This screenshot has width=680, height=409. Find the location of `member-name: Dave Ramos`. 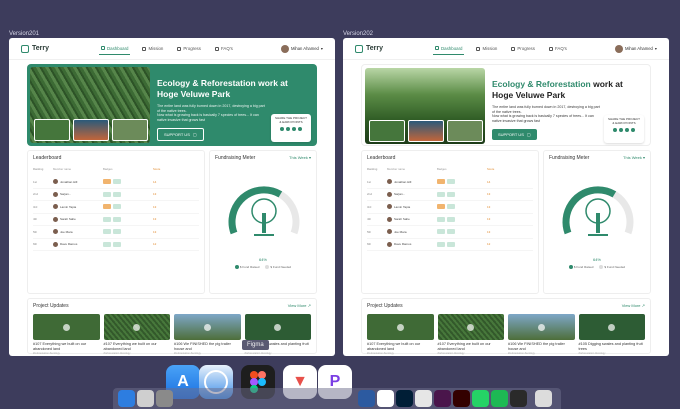

member-name: Dave Ramos is located at coordinates (69, 244).